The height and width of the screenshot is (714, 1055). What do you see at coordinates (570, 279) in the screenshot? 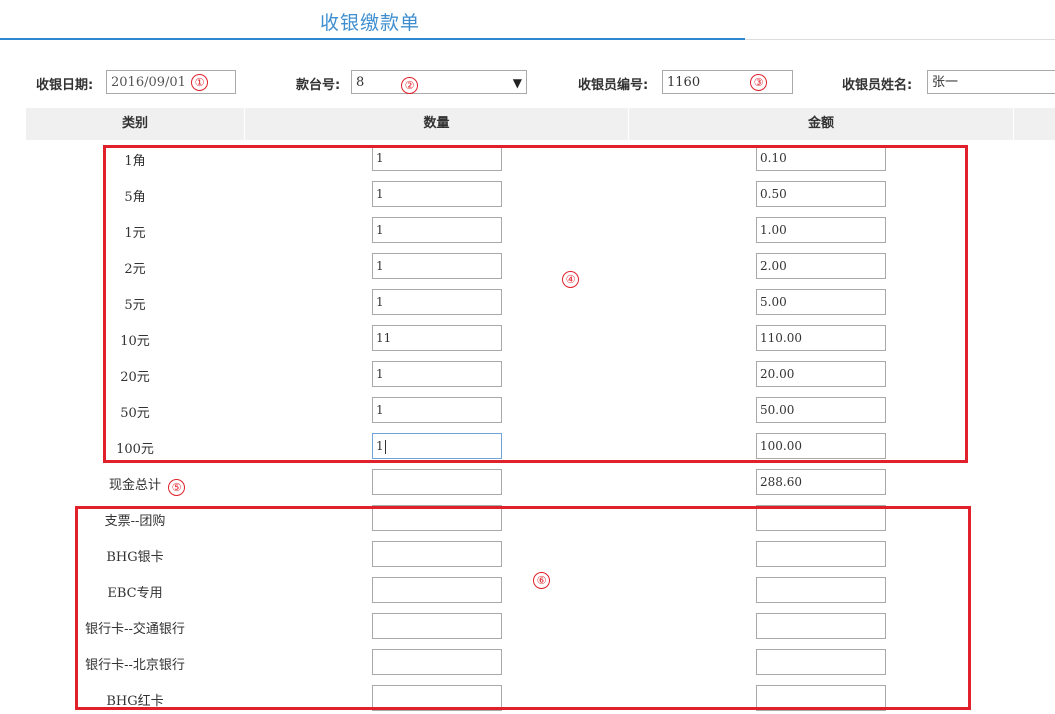
I see `annotation-4: ④` at bounding box center [570, 279].